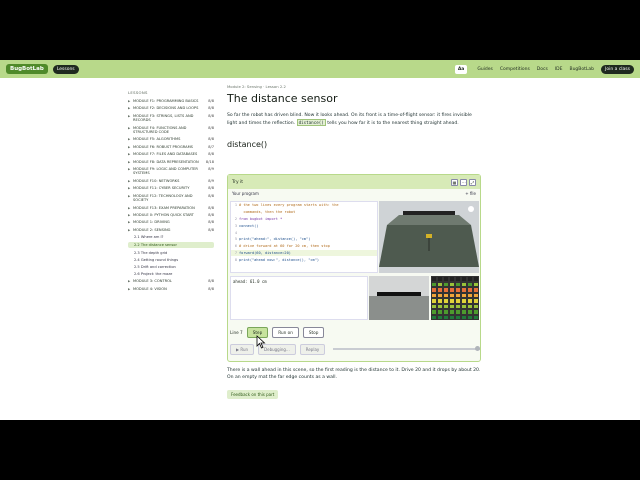 The width and height of the screenshot is (640, 480). Describe the element at coordinates (247, 144) in the screenshot. I see `section-heading: distance()` at that location.